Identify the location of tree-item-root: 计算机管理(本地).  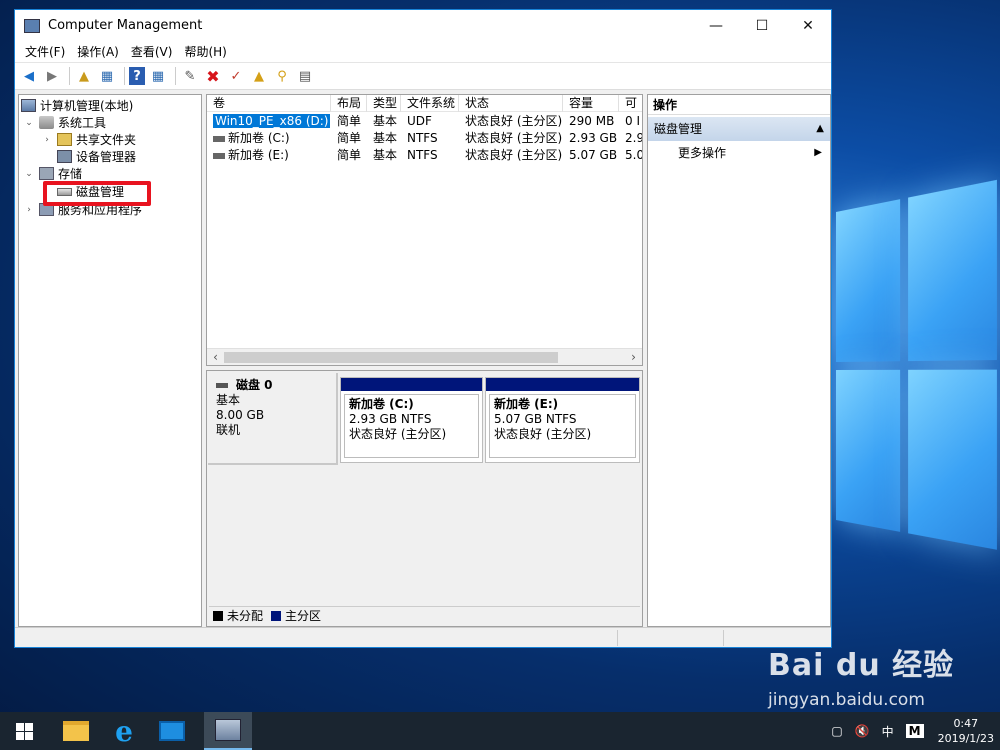
(77, 105).